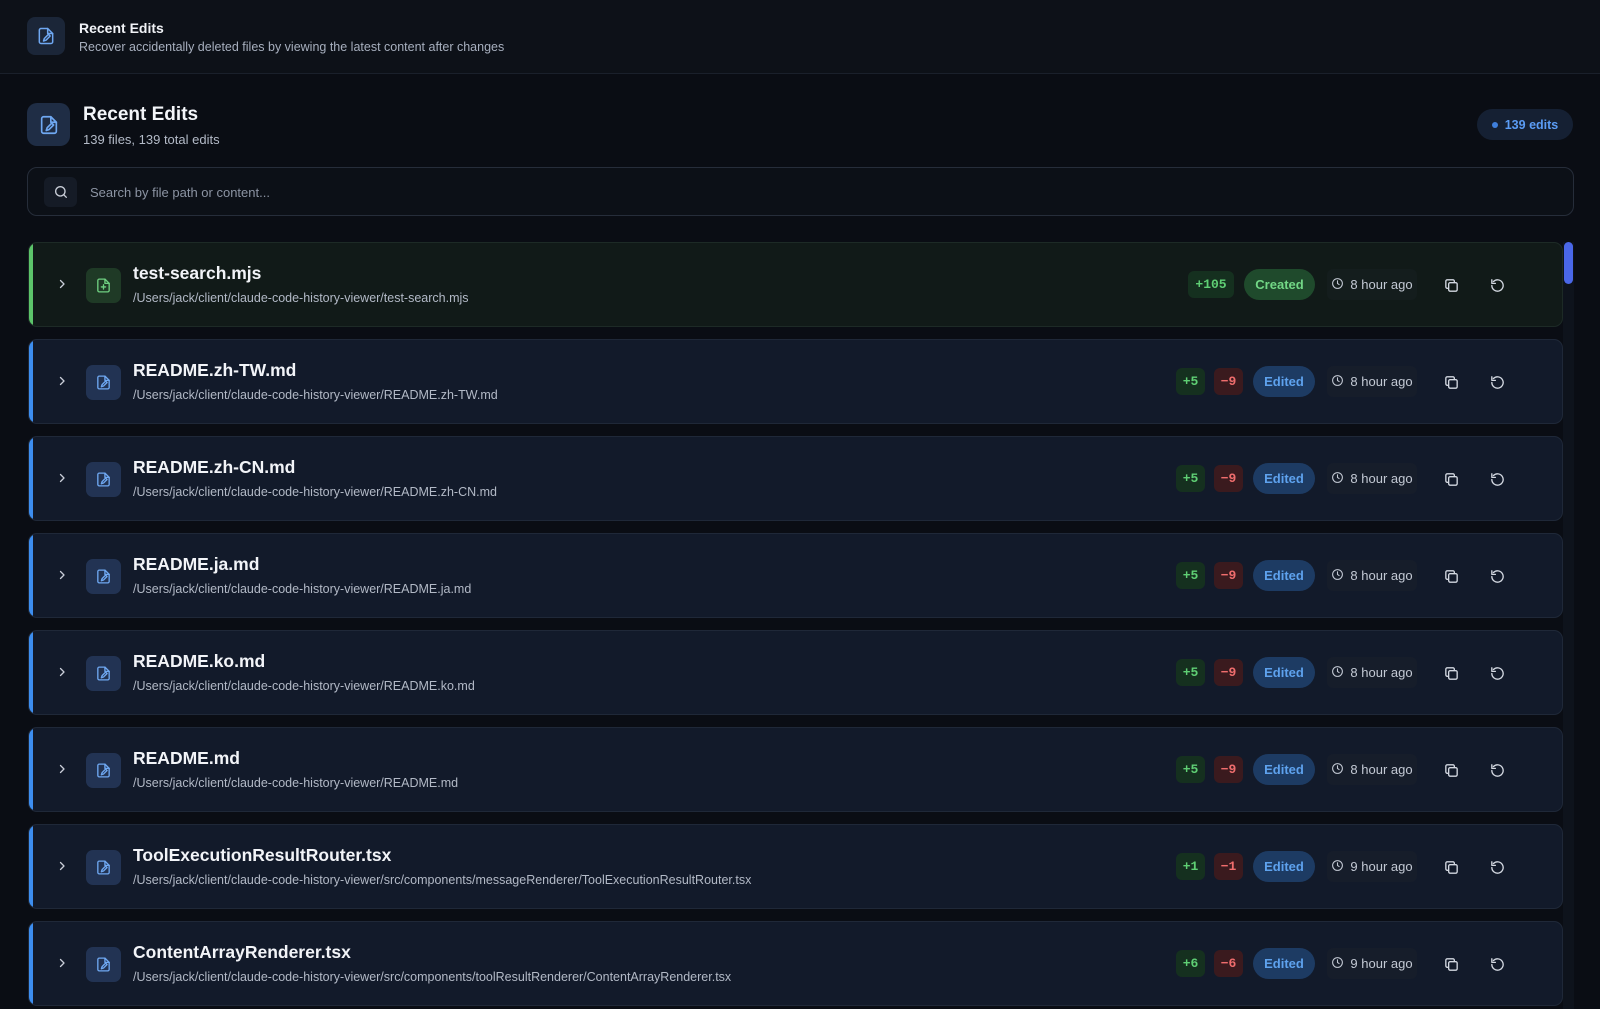  I want to click on file-plus-icon, so click(103, 285).